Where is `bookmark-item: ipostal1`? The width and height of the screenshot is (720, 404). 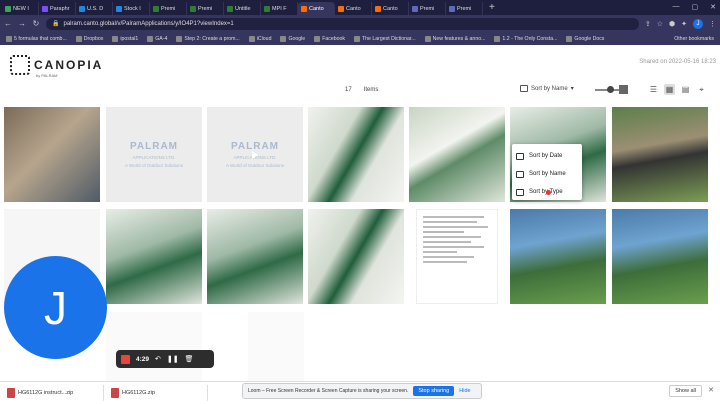
bookmark-item: ipostal1 is located at coordinates (125, 38).